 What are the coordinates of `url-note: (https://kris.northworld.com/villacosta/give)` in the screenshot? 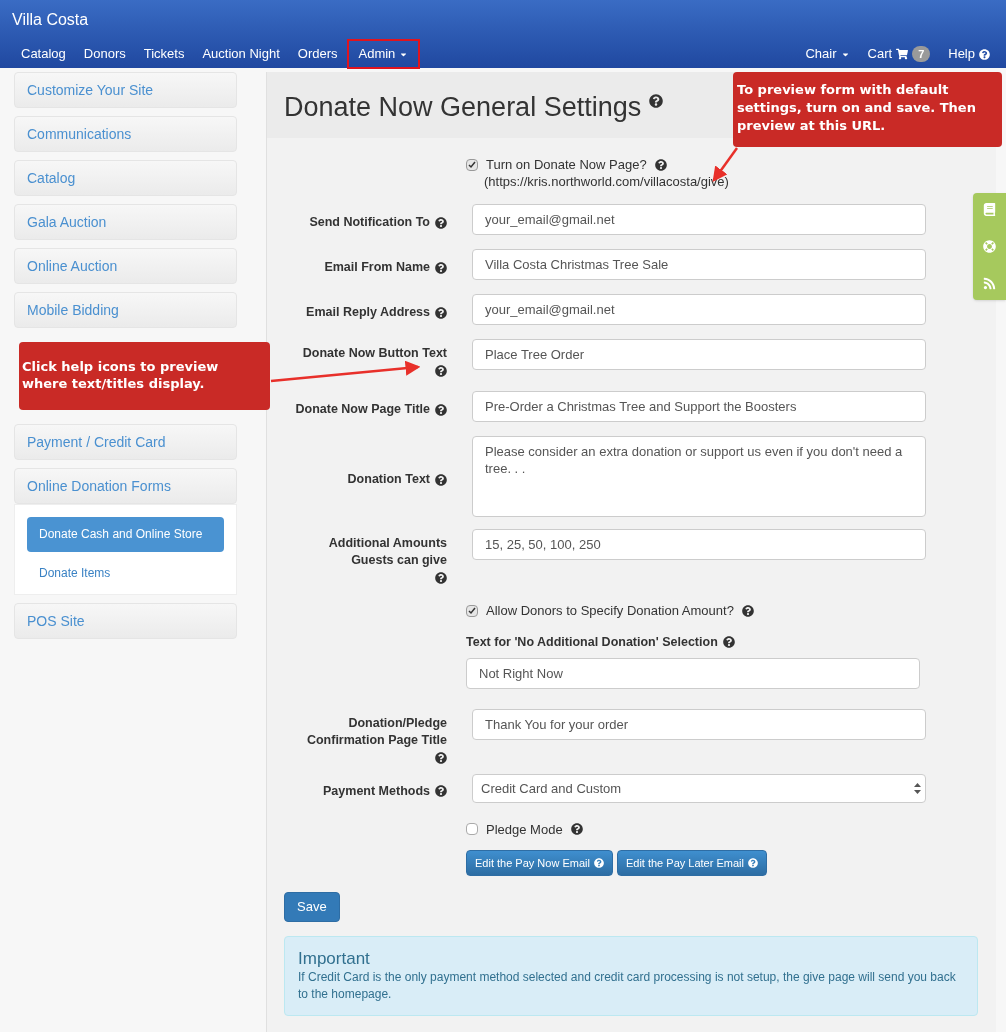 It's located at (606, 181).